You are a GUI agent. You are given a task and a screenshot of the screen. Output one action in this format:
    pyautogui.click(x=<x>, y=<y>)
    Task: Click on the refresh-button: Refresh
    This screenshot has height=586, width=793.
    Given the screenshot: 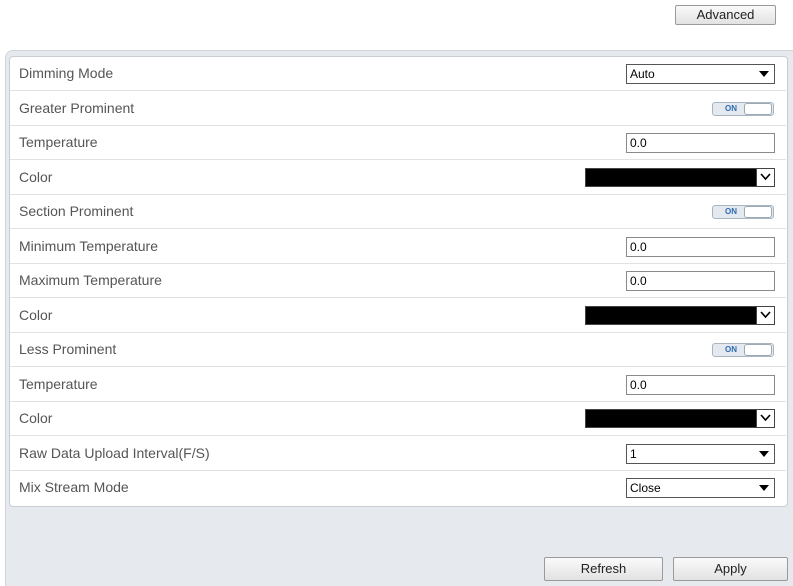 What is the action you would take?
    pyautogui.click(x=603, y=569)
    